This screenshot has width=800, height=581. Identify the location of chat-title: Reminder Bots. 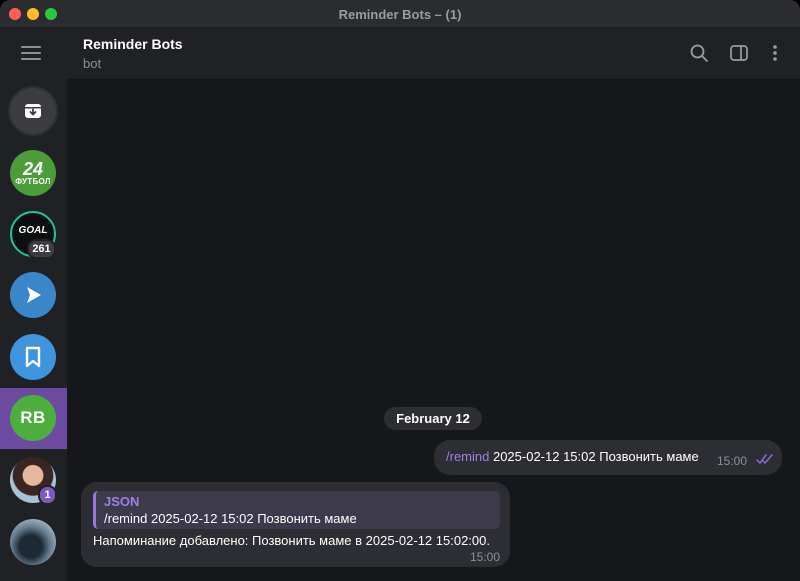
(133, 44).